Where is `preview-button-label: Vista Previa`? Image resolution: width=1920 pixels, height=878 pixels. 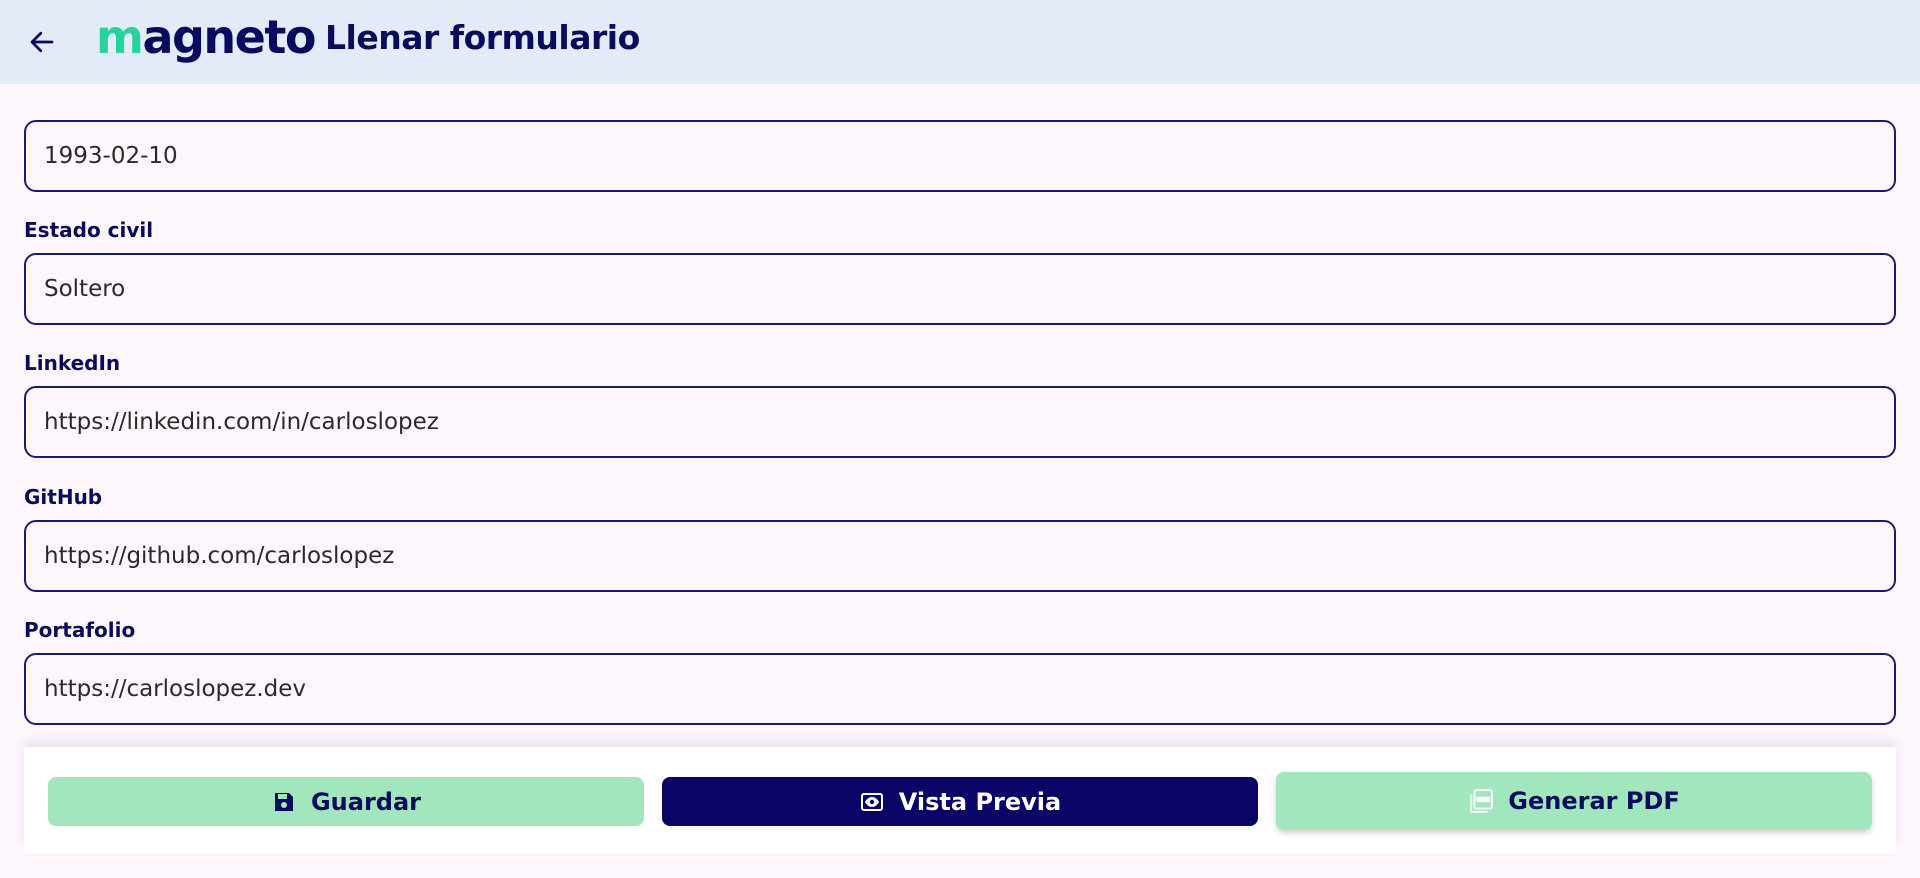 preview-button-label: Vista Previa is located at coordinates (980, 801).